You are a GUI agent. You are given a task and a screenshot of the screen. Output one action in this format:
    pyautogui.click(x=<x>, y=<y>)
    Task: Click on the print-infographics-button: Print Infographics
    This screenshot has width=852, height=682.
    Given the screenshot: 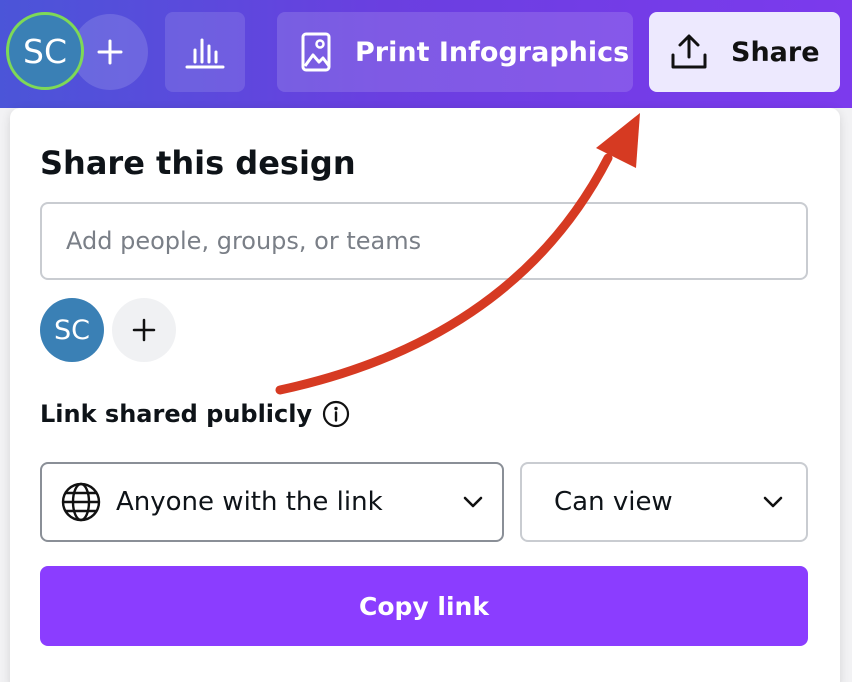 What is the action you would take?
    pyautogui.click(x=455, y=52)
    